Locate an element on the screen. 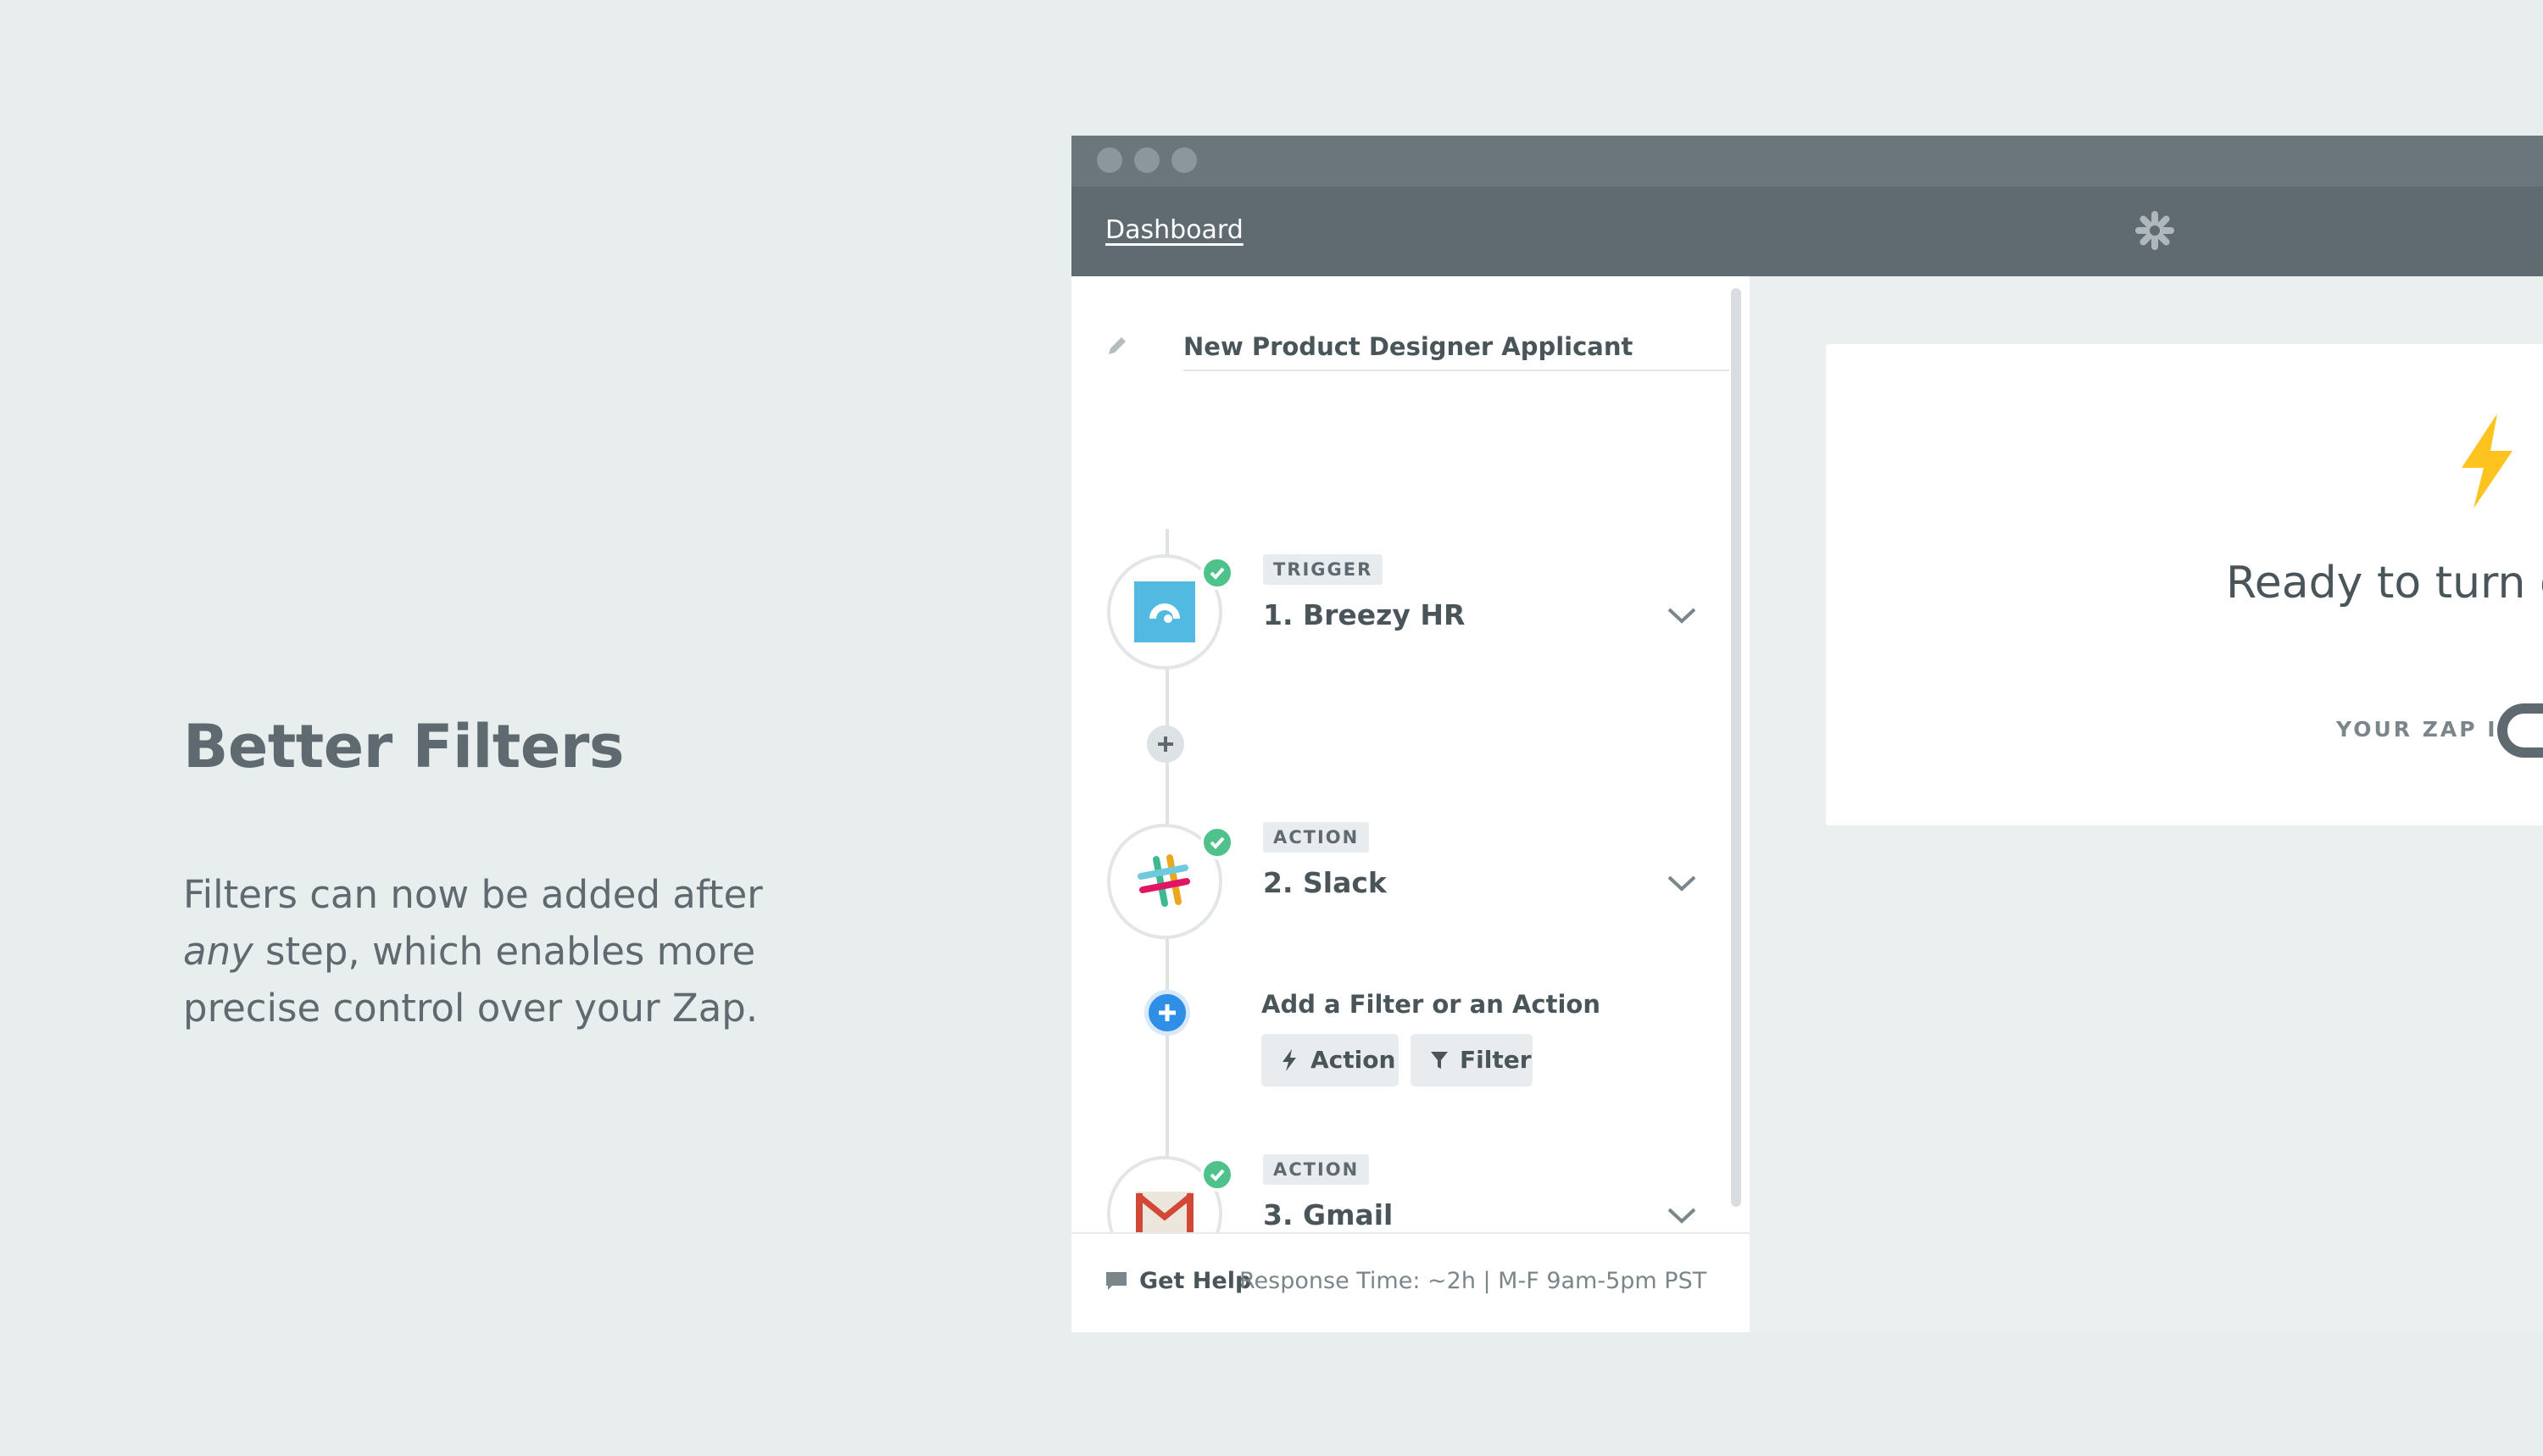  ready-to-turn-on-text: Ready to turn on is located at coordinates (2384, 584).